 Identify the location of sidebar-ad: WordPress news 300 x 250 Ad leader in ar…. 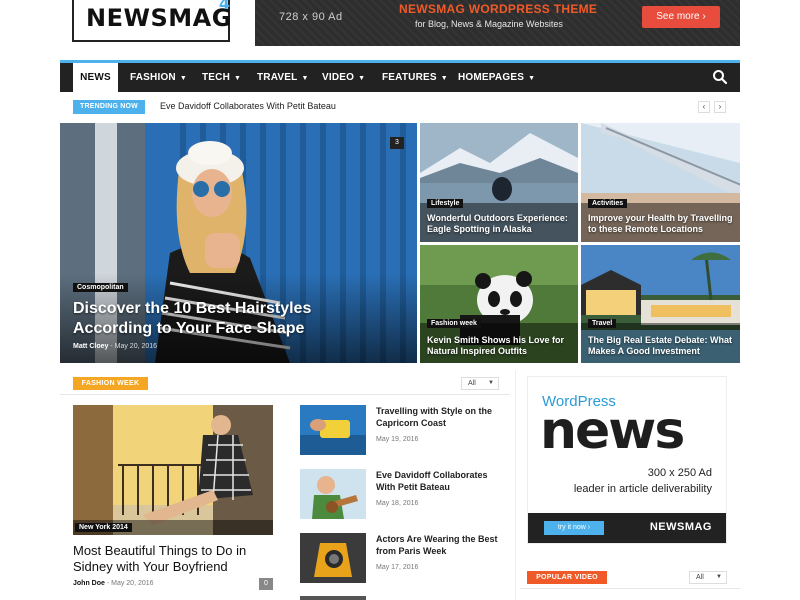
(627, 460).